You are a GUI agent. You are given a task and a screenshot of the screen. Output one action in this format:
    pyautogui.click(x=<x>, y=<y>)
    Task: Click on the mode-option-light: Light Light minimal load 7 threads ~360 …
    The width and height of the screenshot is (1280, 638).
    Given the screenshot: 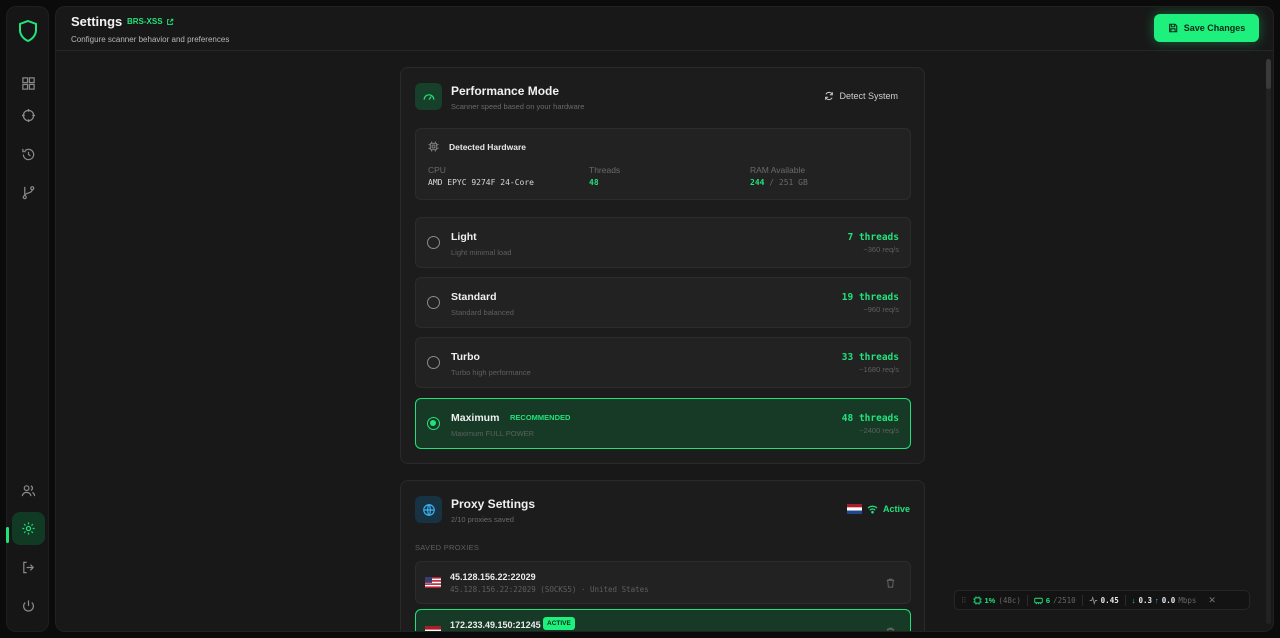 What is the action you would take?
    pyautogui.click(x=663, y=242)
    